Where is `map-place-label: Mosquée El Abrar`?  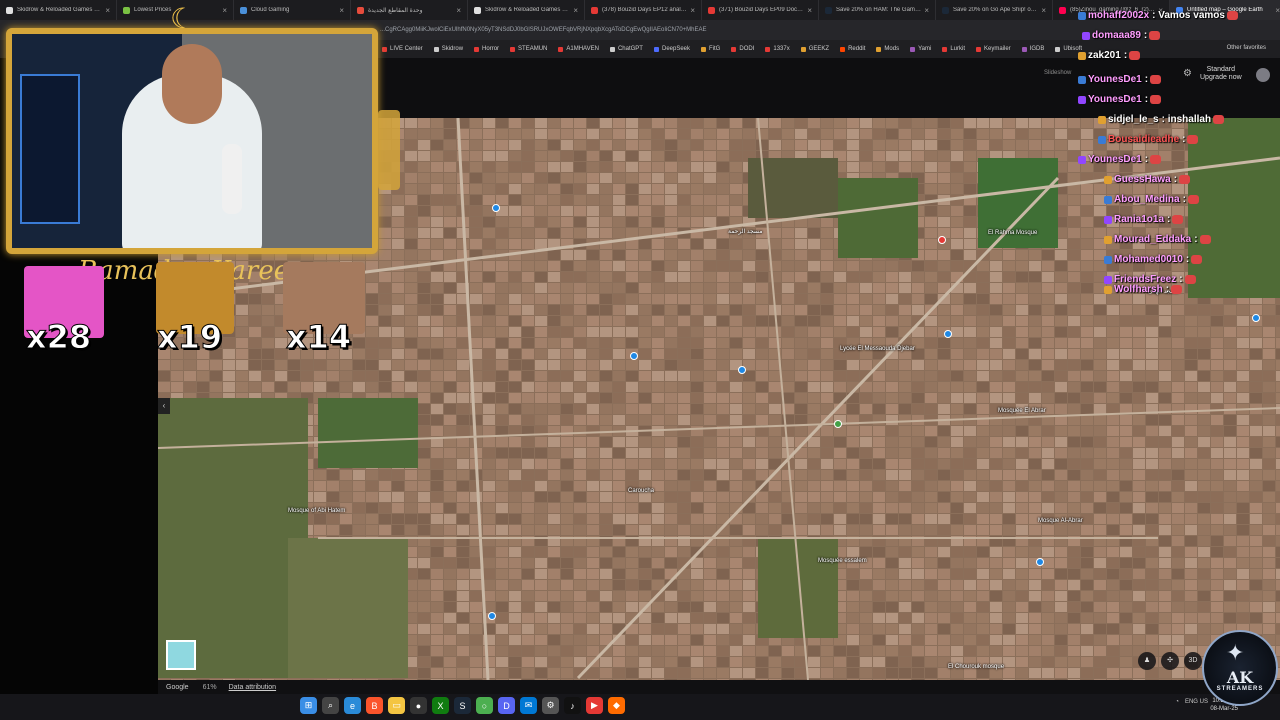
map-place-label: Mosquée El Abrar is located at coordinates (1022, 411).